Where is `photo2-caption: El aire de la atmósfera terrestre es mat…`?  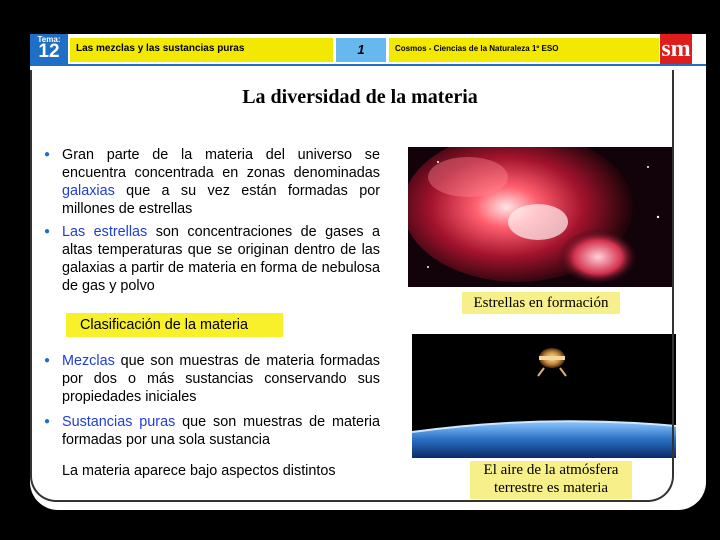
photo2-caption: El aire de la atmósfera terrestre es mat… is located at coordinates (551, 480).